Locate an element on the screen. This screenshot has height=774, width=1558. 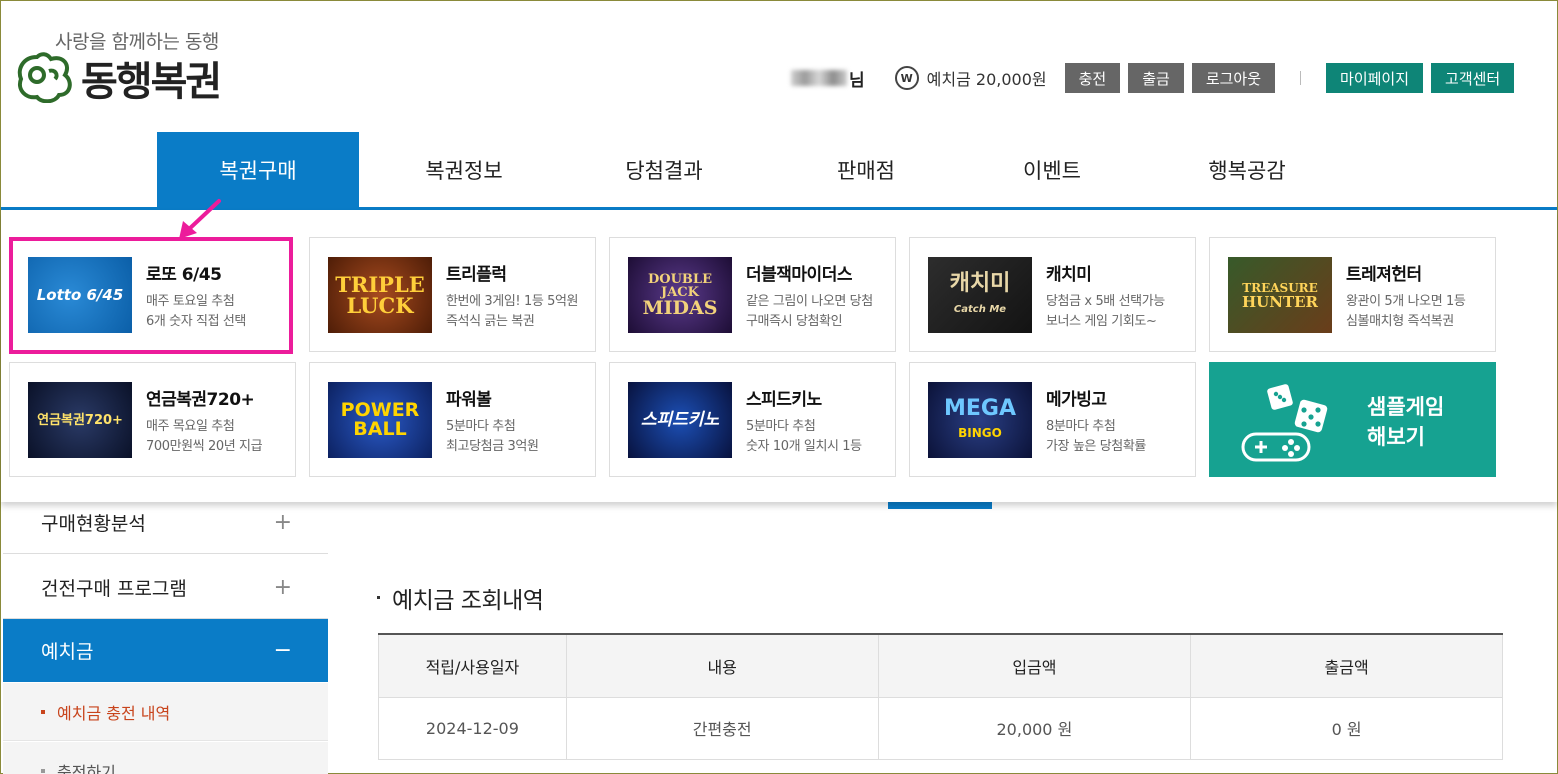
main-navigation: 복권구매 복권정보 당첨결과 판매점 이벤트 행복공감 is located at coordinates (779, 171).